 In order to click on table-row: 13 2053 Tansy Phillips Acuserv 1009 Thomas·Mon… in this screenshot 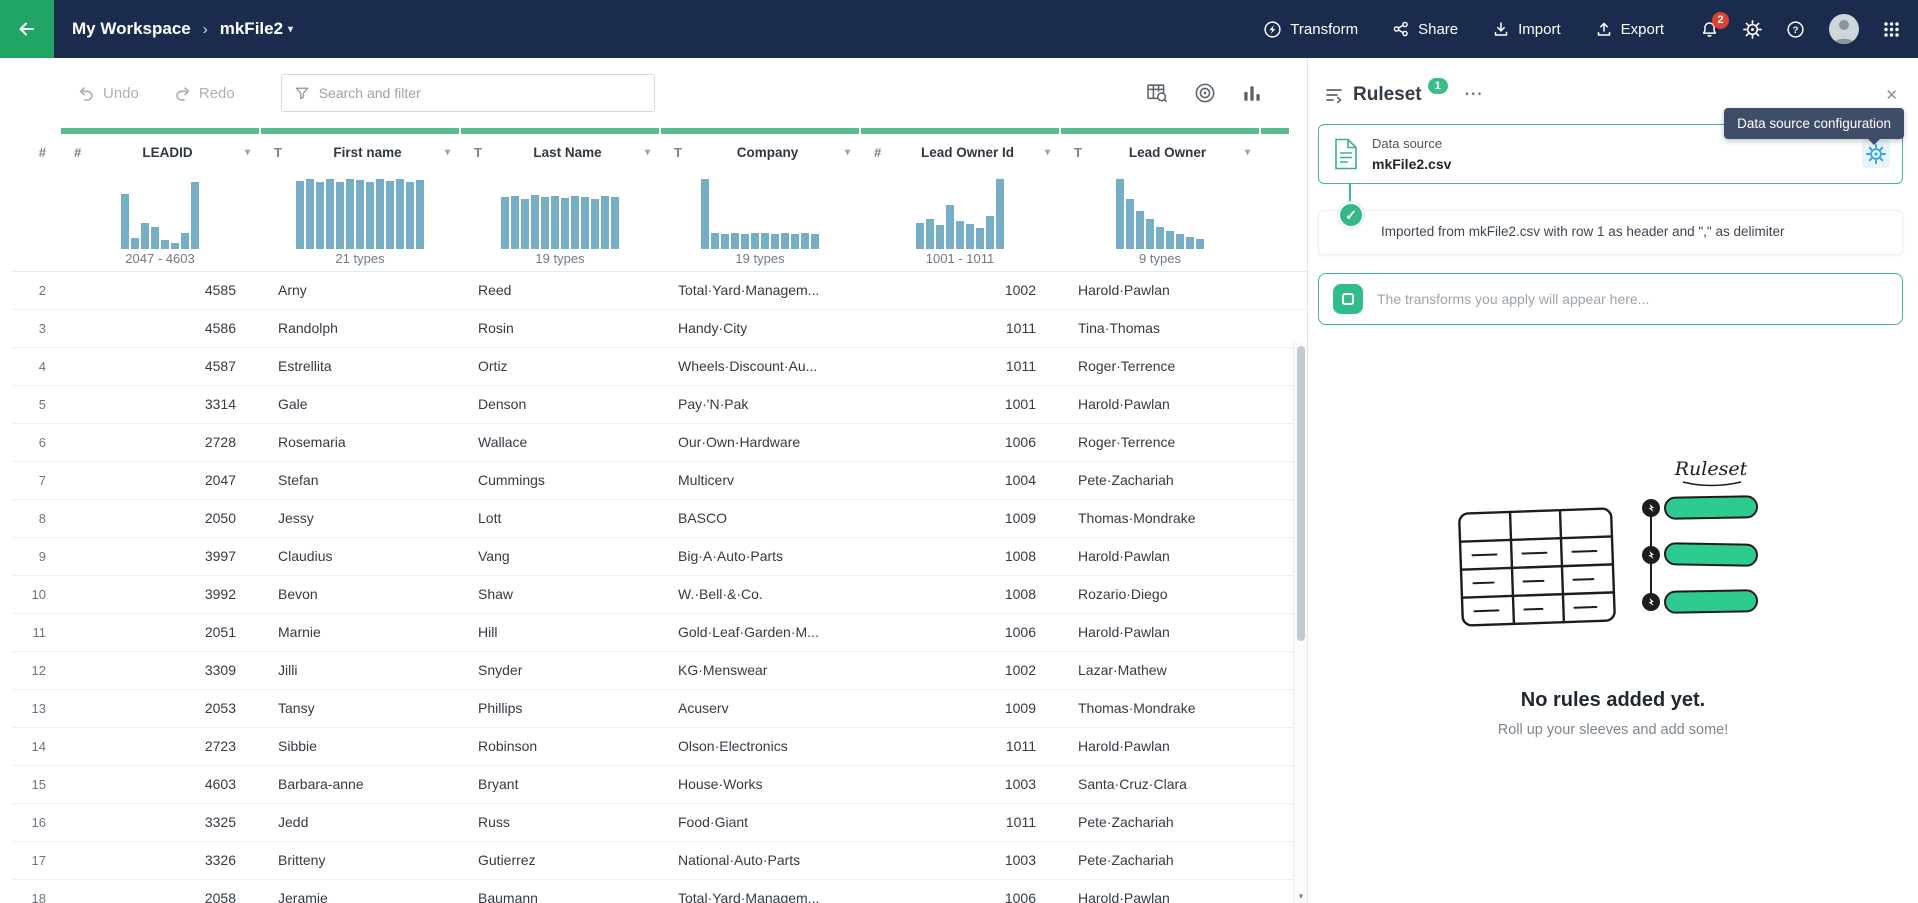, I will do `click(659, 709)`.